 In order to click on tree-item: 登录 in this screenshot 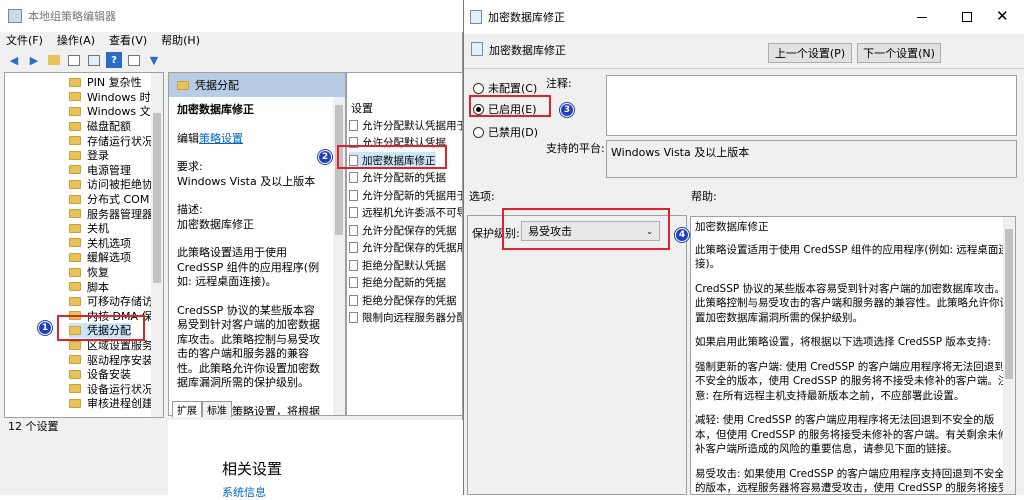, I will do `click(89, 155)`.